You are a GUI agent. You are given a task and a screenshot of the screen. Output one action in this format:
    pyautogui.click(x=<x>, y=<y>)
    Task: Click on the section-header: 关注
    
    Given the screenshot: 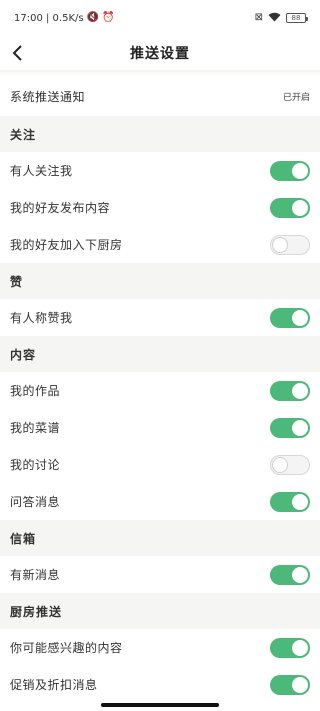 What is the action you would take?
    pyautogui.click(x=160, y=134)
    